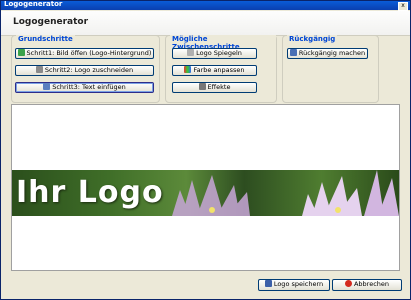 The image size is (411, 300). Describe the element at coordinates (205, 193) in the screenshot. I see `logo-banner-image: Ihr Logo` at that location.